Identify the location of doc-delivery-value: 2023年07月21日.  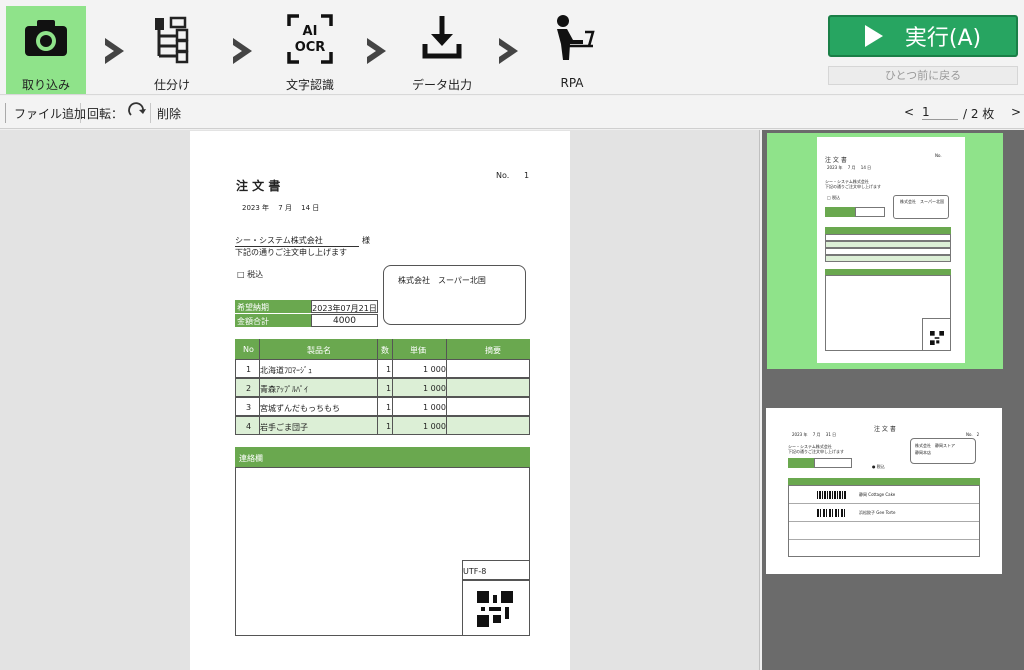
(344, 306).